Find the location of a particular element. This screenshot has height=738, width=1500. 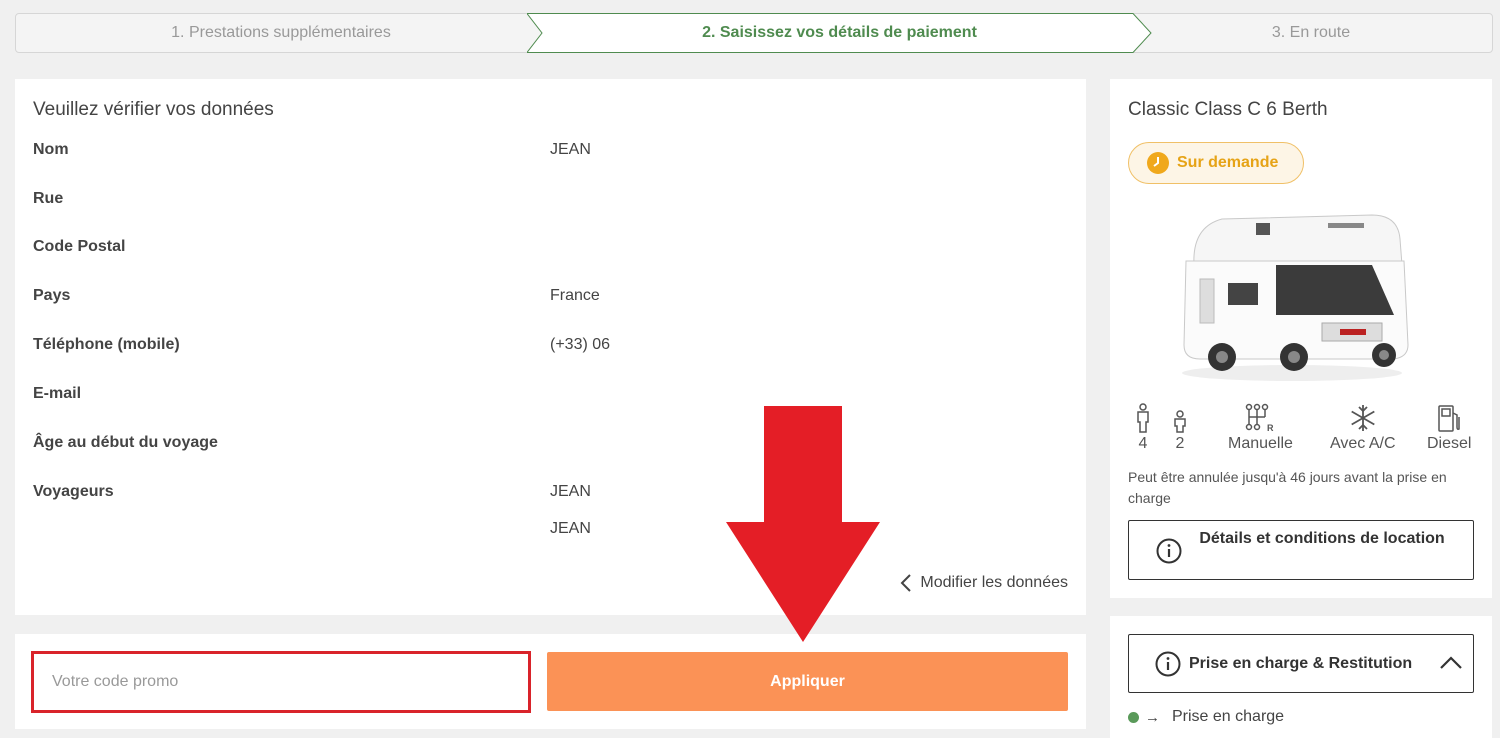

step-2-label: 2. Saisissez vos détails de paiement is located at coordinates (839, 32).